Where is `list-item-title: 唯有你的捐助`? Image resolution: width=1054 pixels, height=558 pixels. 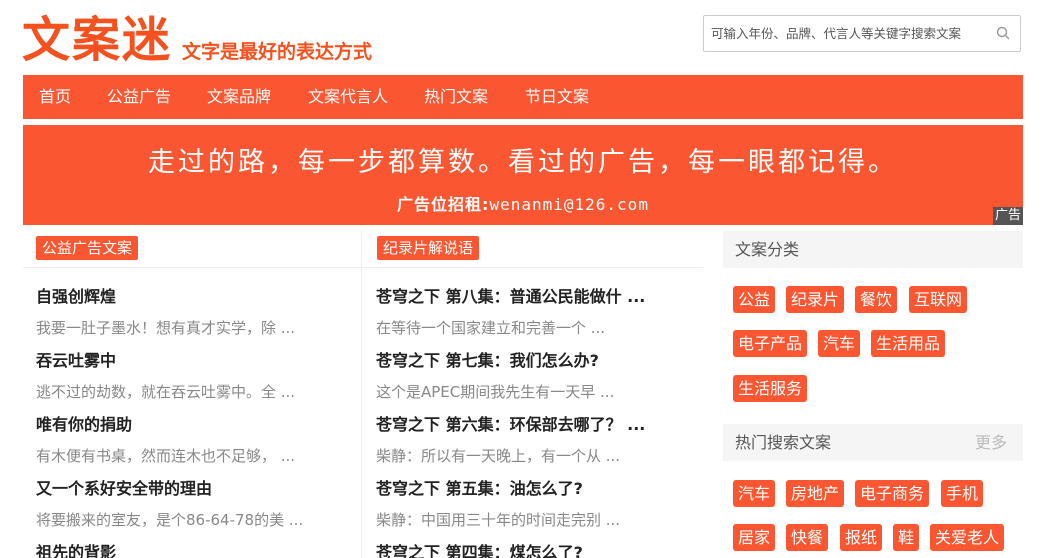
list-item-title: 唯有你的捐助 is located at coordinates (198, 425).